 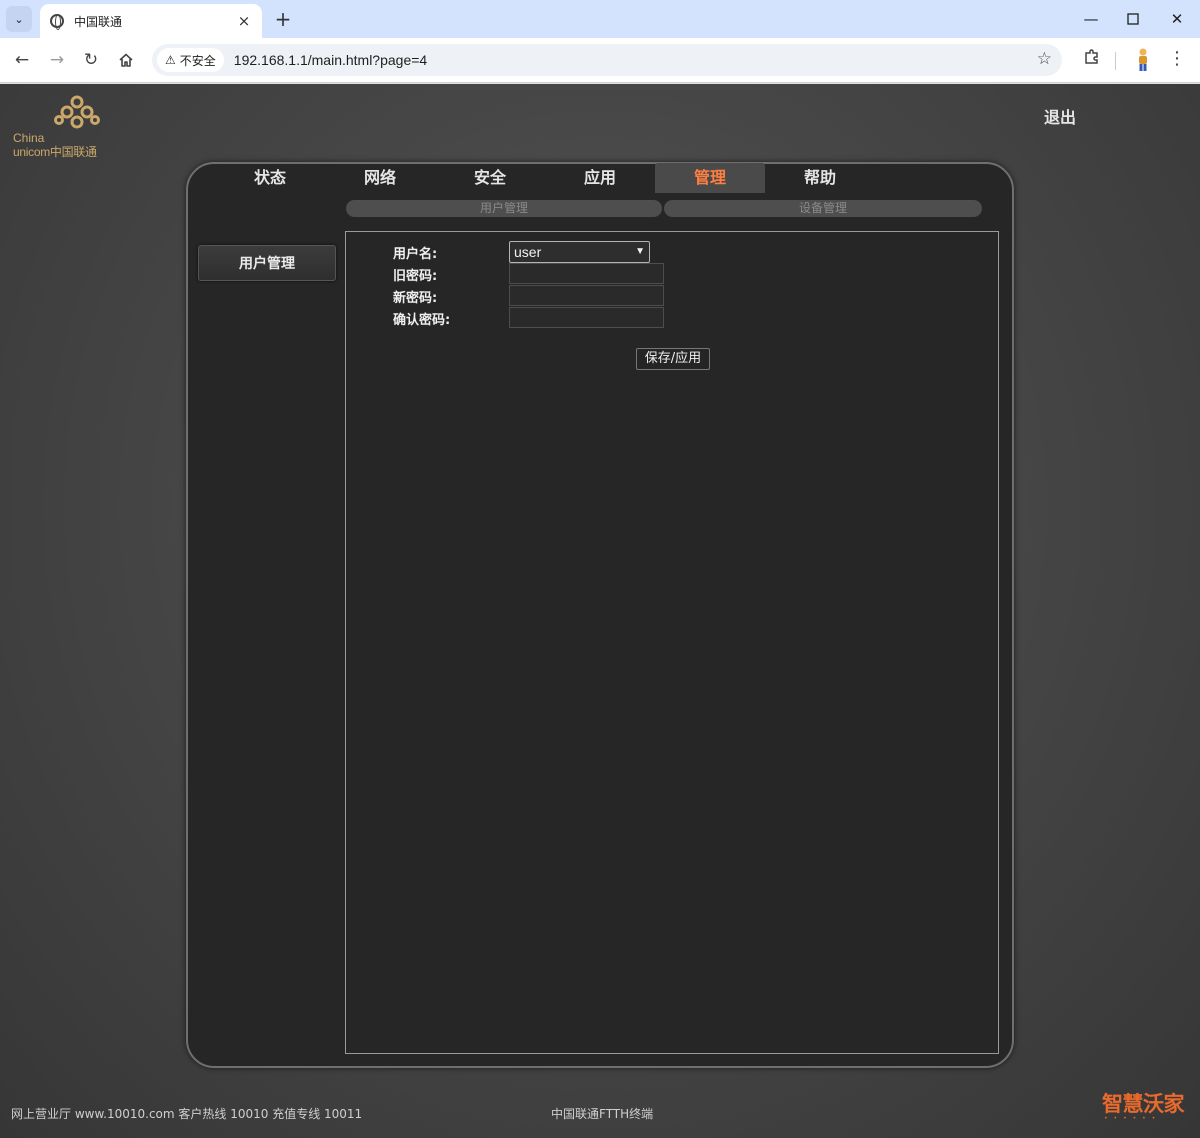 I want to click on star-icon: ☆, so click(x=1044, y=59).